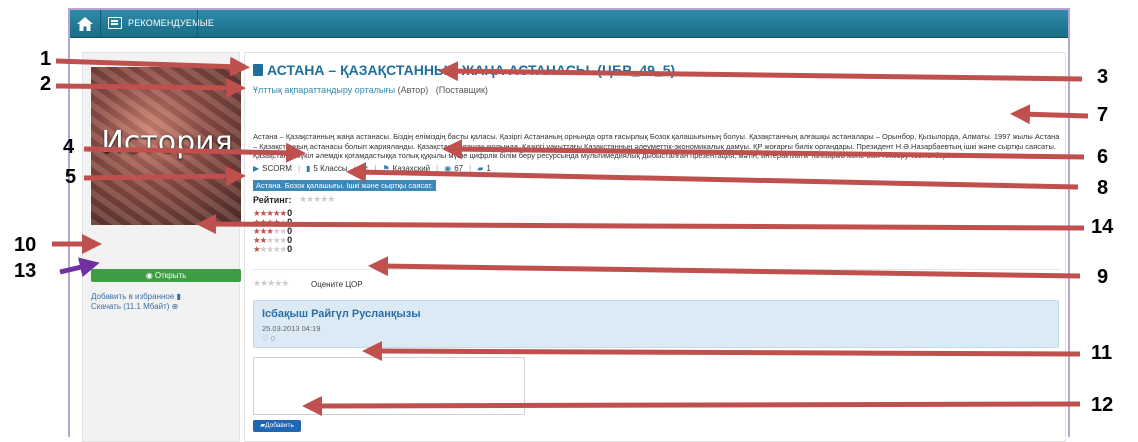 This screenshot has width=1138, height=442. Describe the element at coordinates (258, 70) in the screenshot. I see `book-icon` at that location.